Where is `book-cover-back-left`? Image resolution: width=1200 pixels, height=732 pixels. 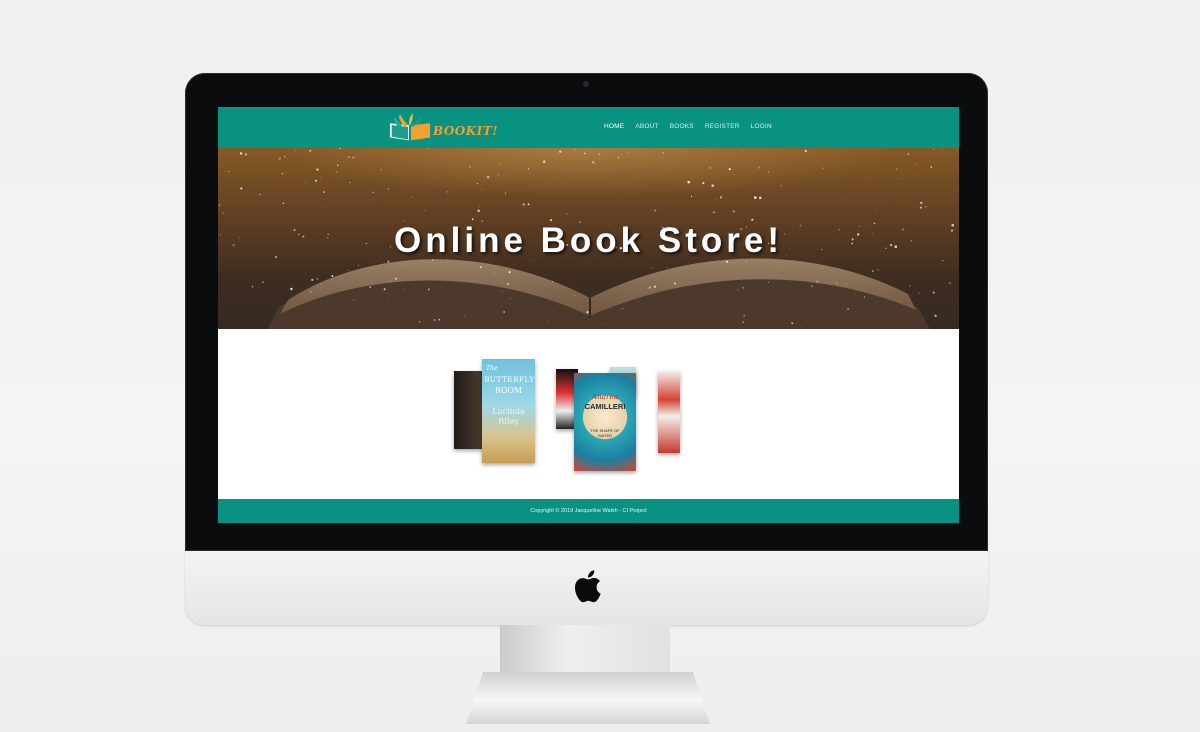
book-cover-back-left is located at coordinates (469, 410).